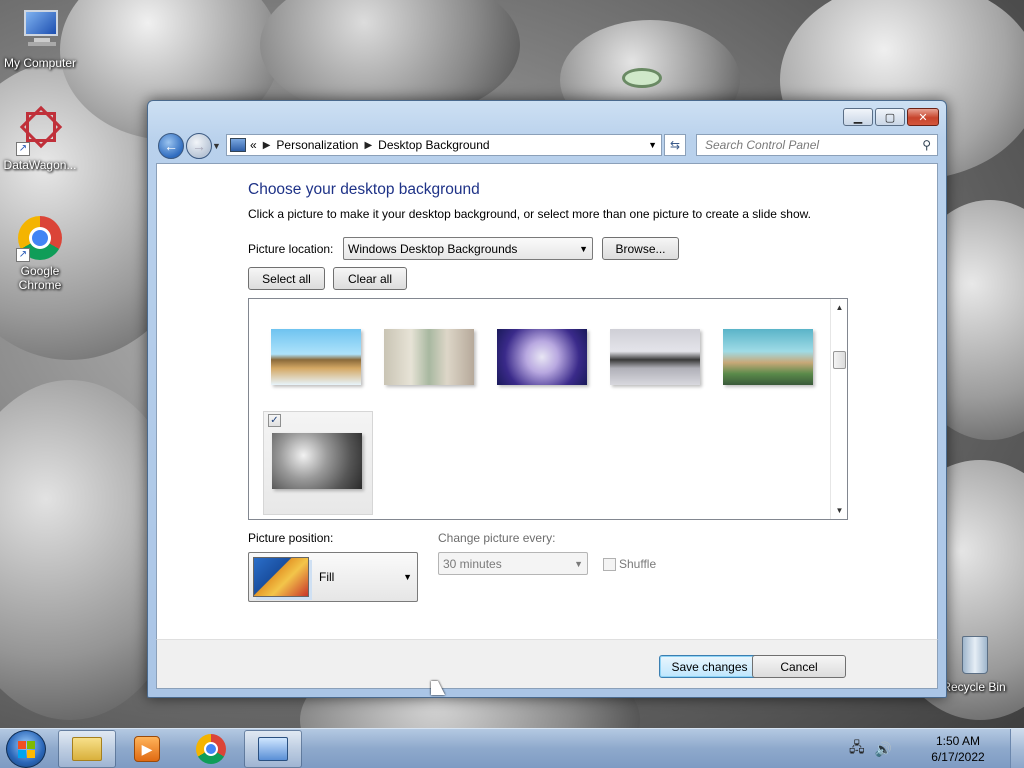 This screenshot has height=768, width=1024. I want to click on picture-location-select: Windows Desktop Backgrounds ▼, so click(468, 248).